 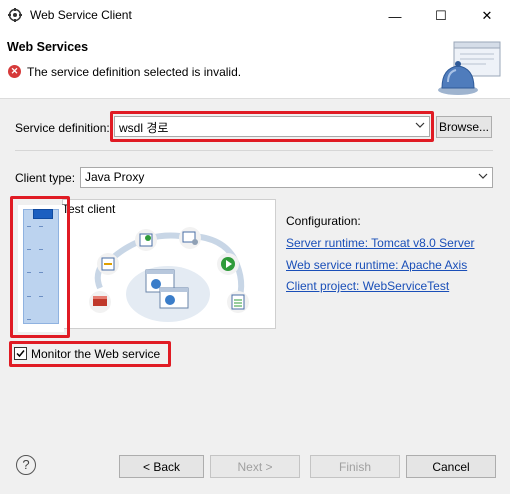 What do you see at coordinates (380, 243) in the screenshot?
I see `server-runtime-link: Server runtime: Tomcat v8.0 Server` at bounding box center [380, 243].